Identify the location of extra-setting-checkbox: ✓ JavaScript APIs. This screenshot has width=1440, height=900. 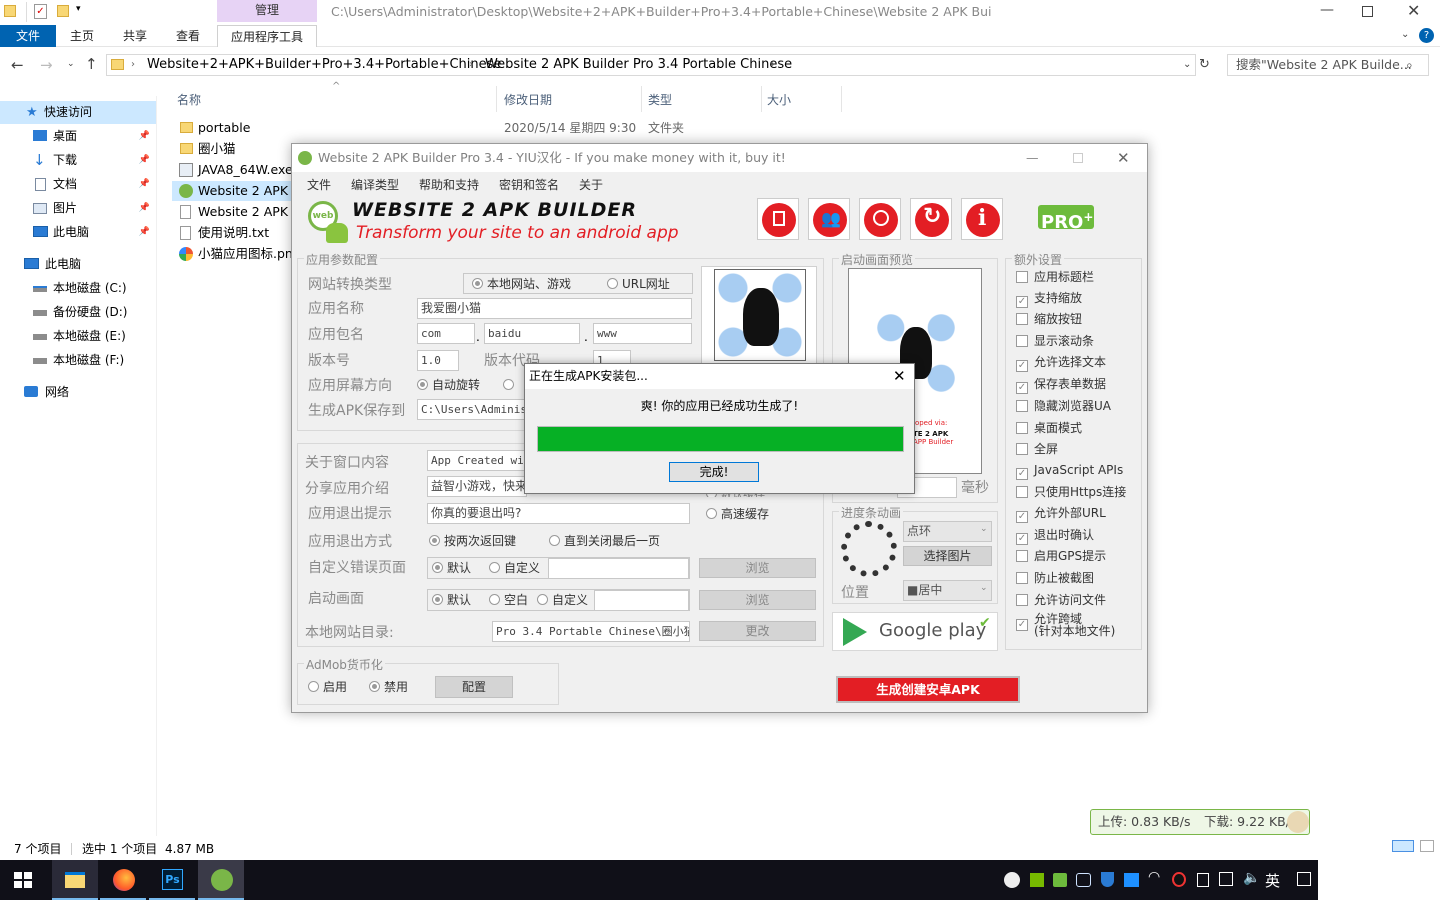
(1069, 471).